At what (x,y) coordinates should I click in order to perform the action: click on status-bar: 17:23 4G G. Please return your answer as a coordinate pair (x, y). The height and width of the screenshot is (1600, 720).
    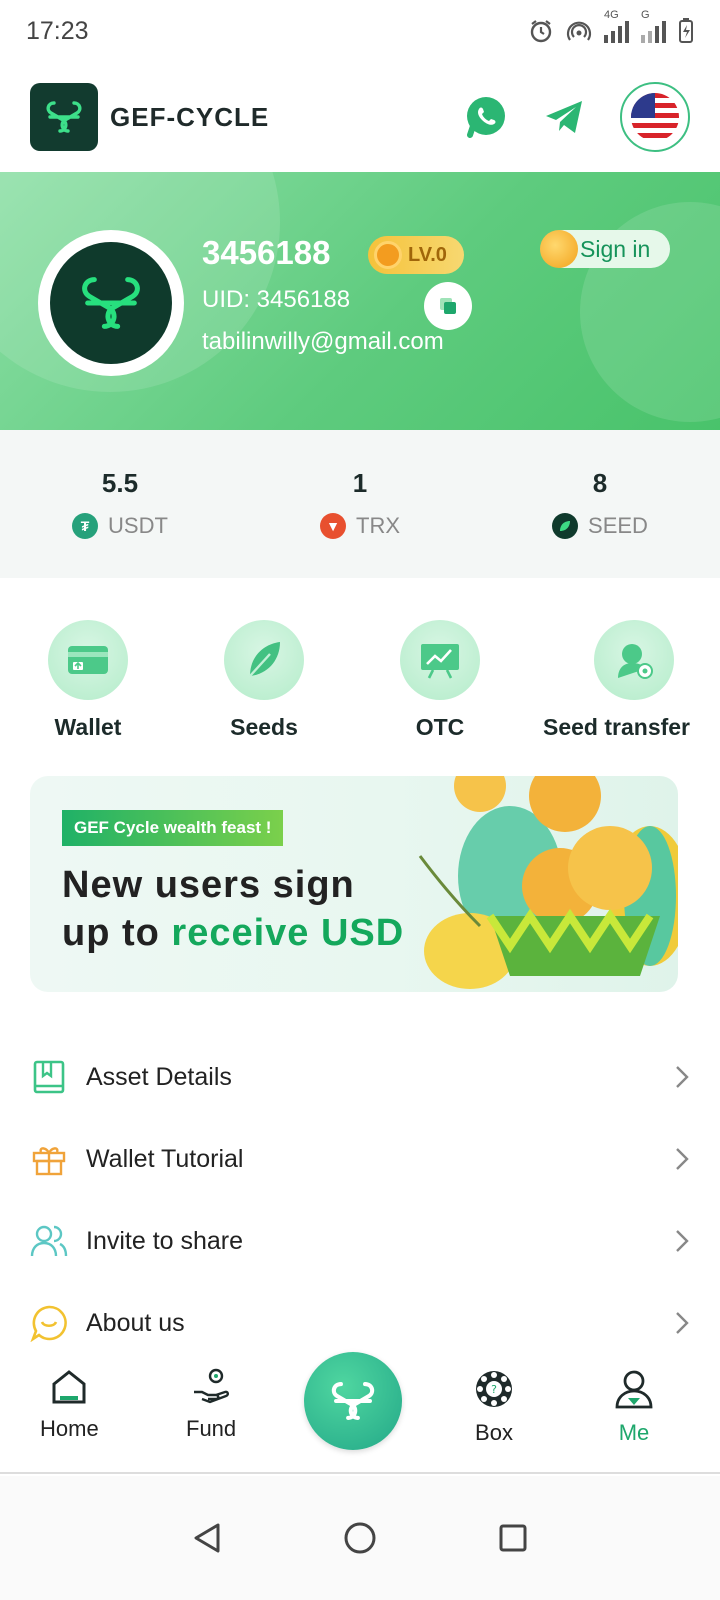
    Looking at the image, I should click on (360, 31).